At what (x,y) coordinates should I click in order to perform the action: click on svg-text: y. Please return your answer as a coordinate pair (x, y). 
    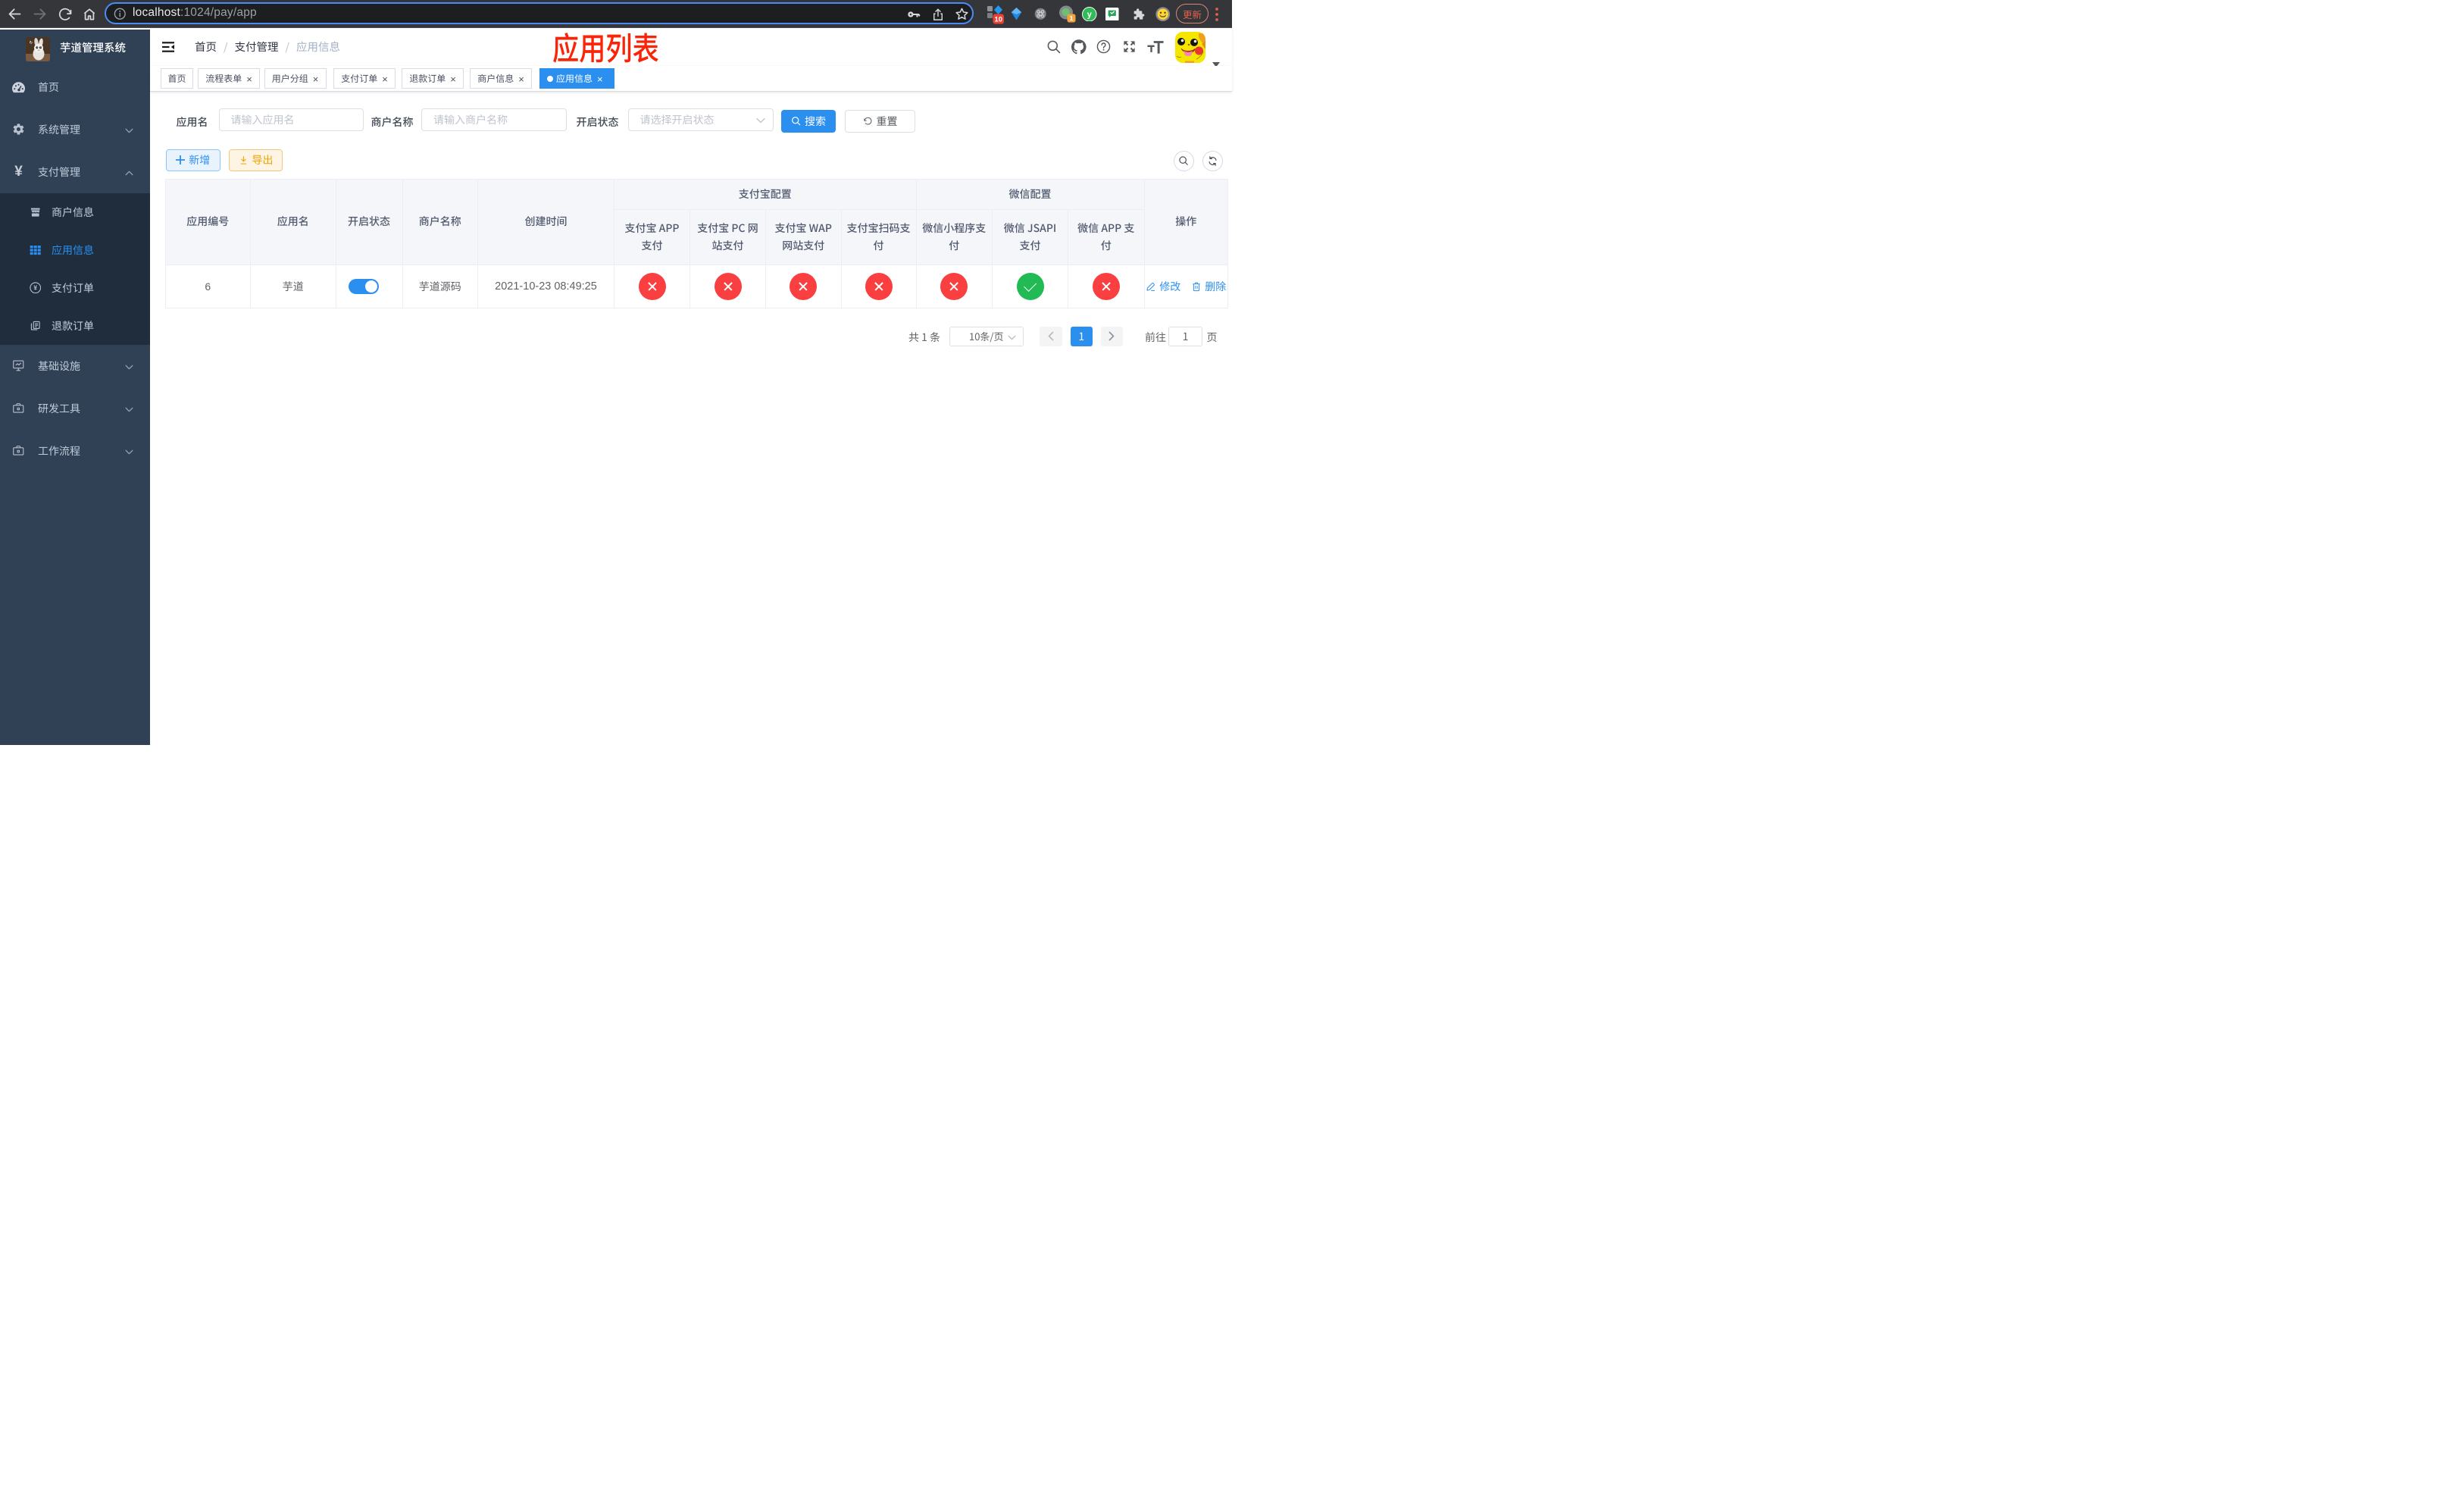
    Looking at the image, I should click on (1090, 14).